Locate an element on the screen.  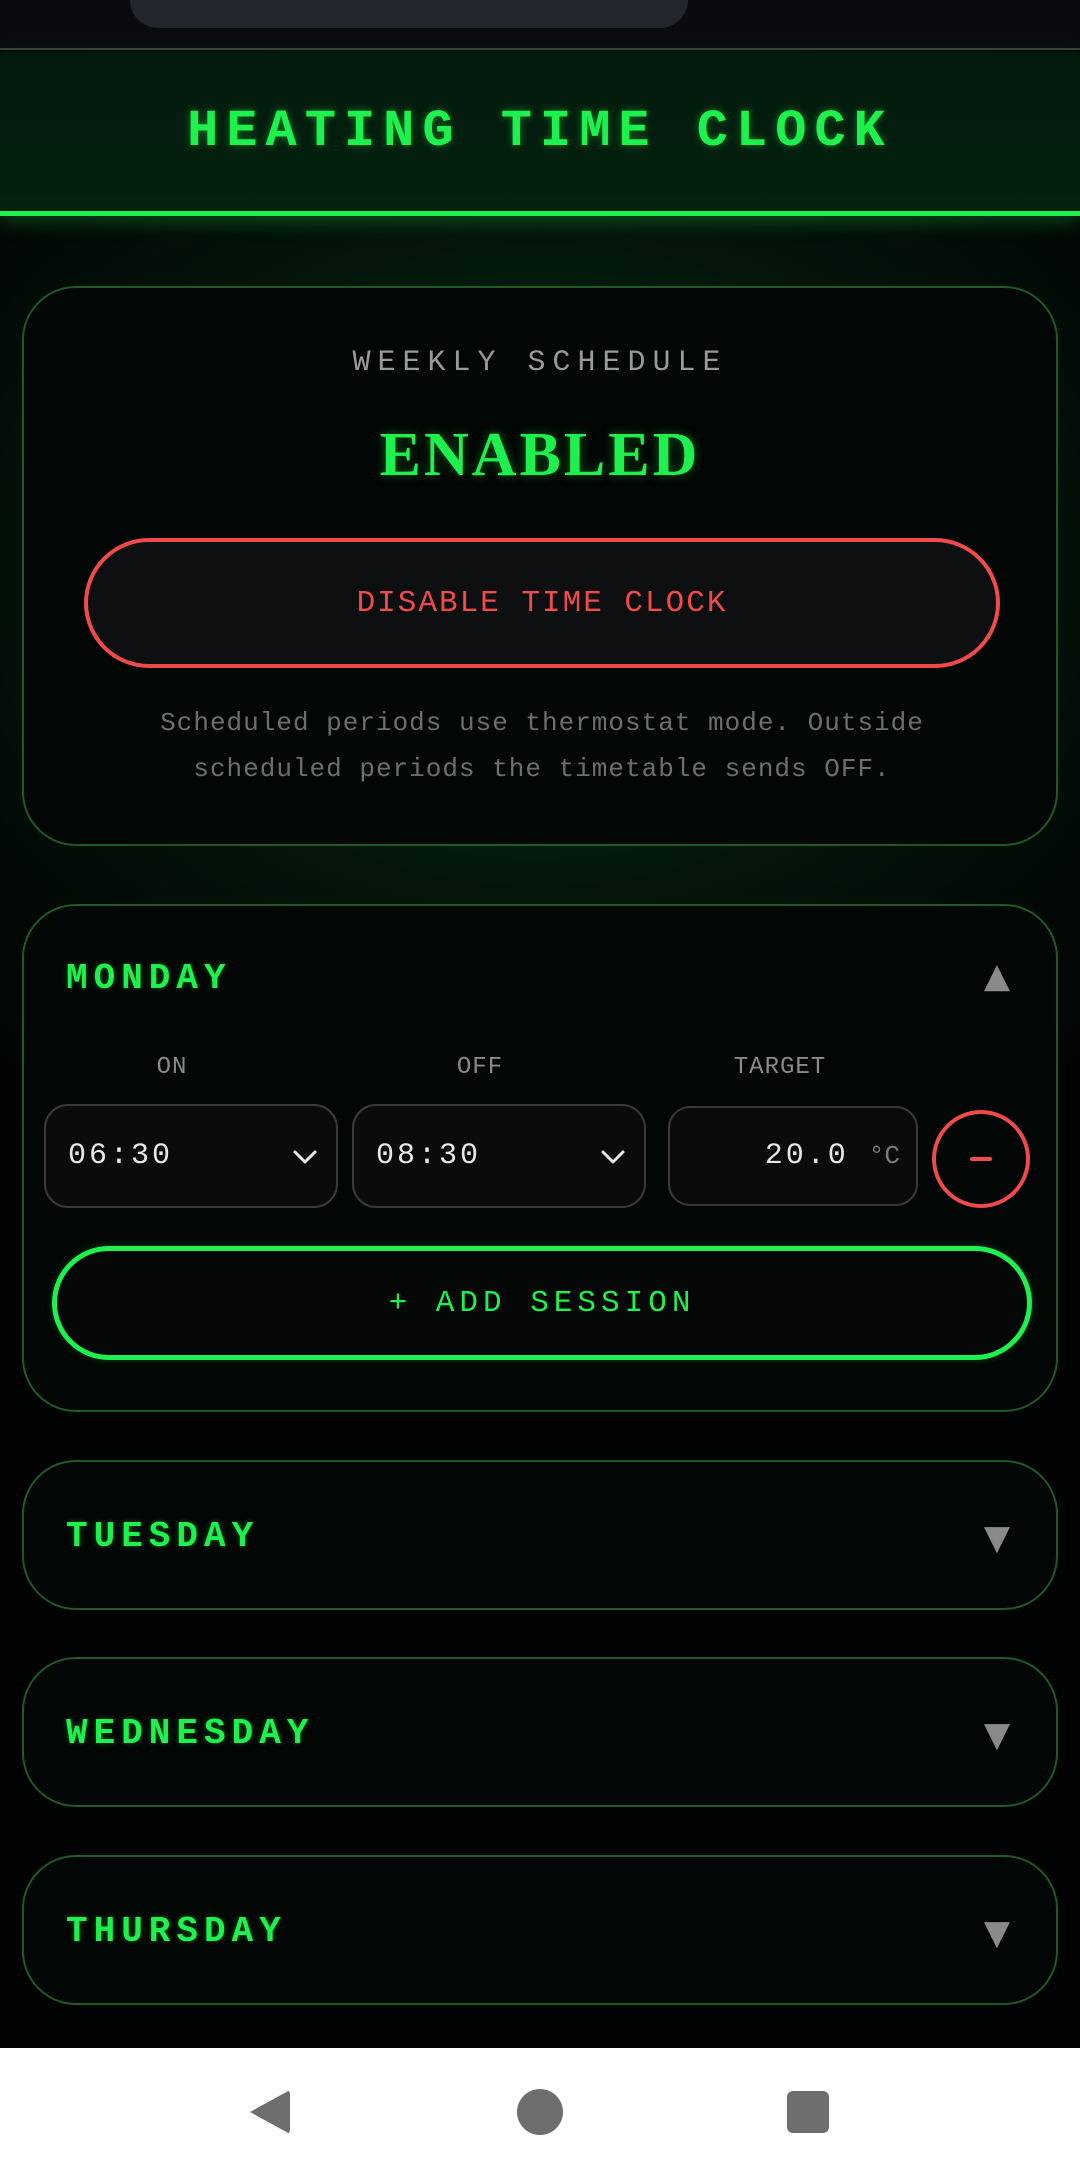
column-label-target: TARGET is located at coordinates (780, 1067).